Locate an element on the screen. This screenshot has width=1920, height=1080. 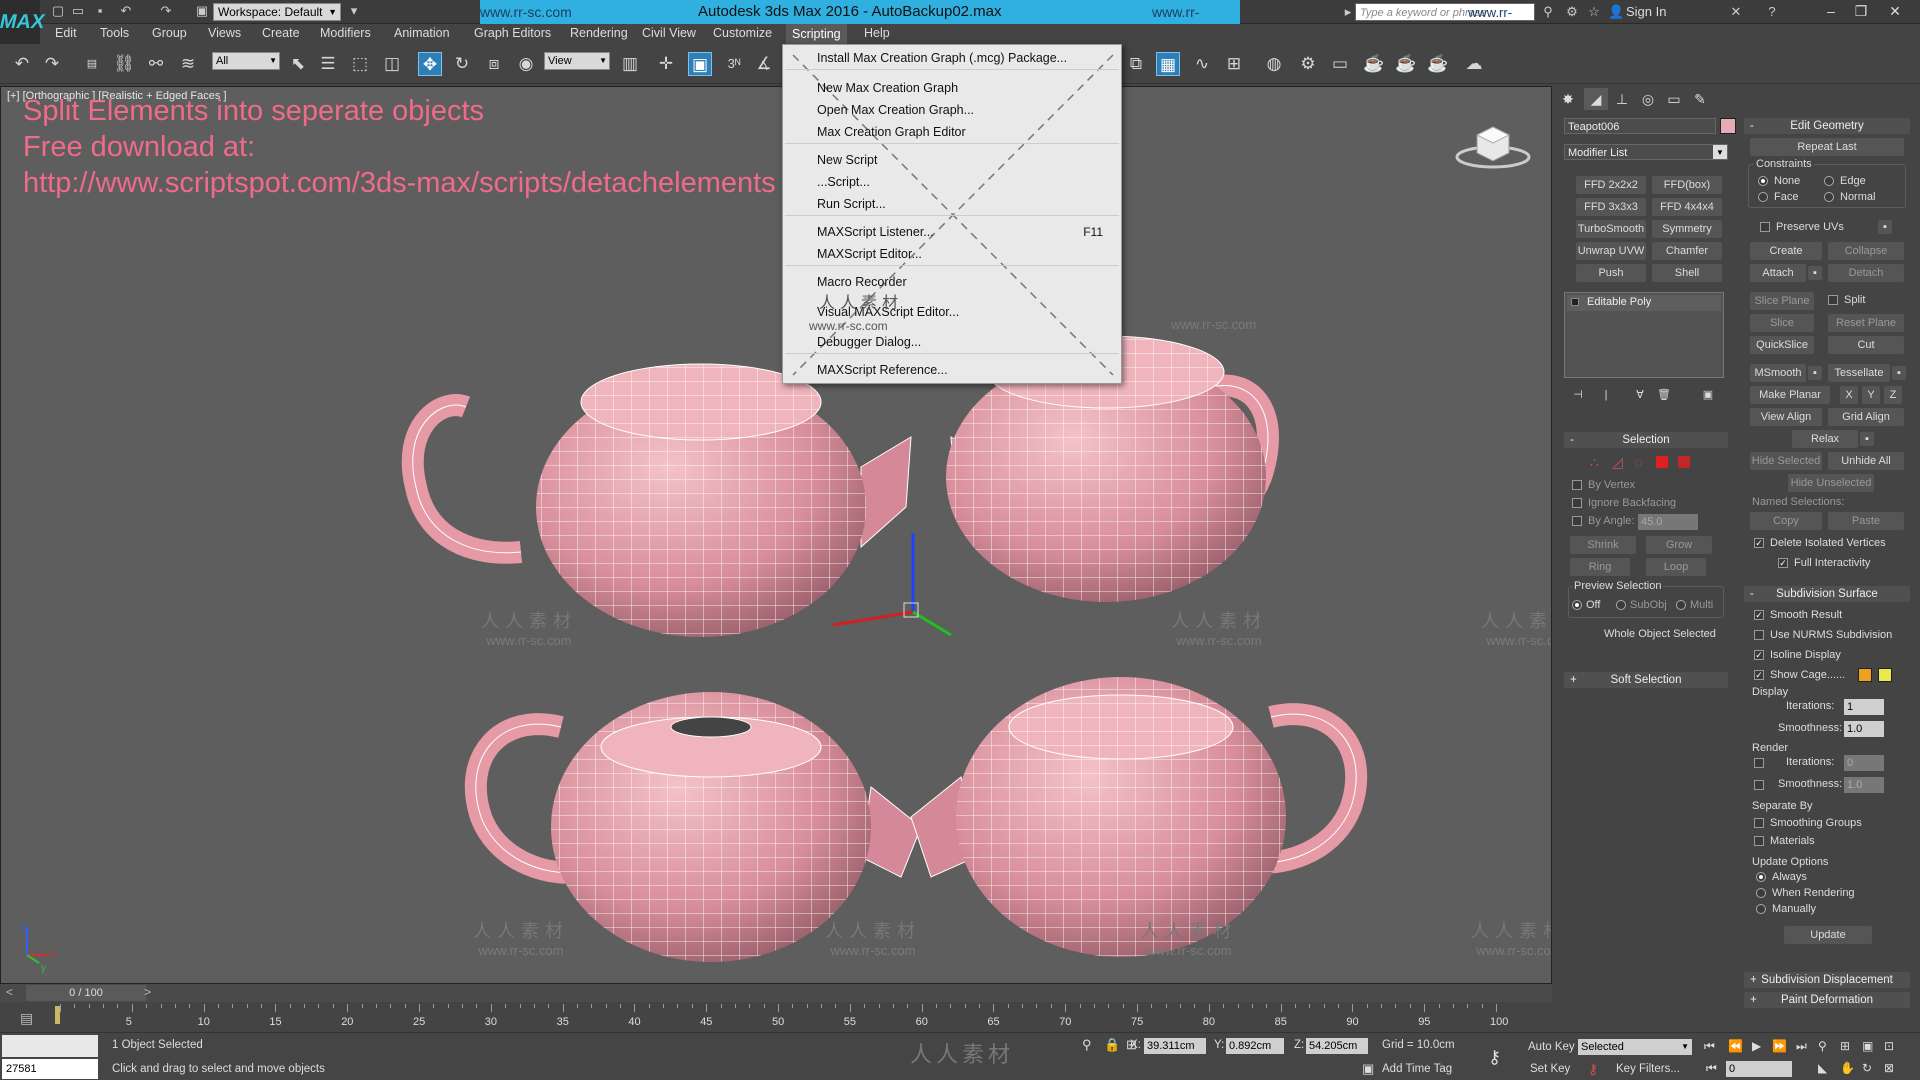
help-icon: ? is located at coordinates (1772, 12).